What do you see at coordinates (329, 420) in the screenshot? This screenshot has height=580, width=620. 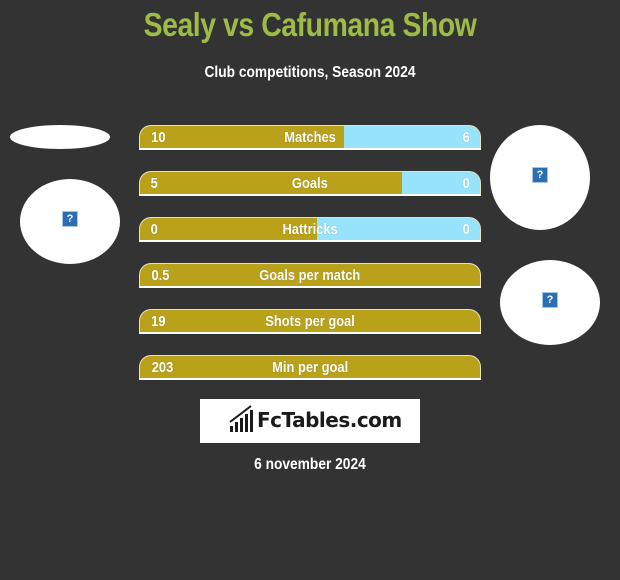 I see `brand-name: FcTables.com` at bounding box center [329, 420].